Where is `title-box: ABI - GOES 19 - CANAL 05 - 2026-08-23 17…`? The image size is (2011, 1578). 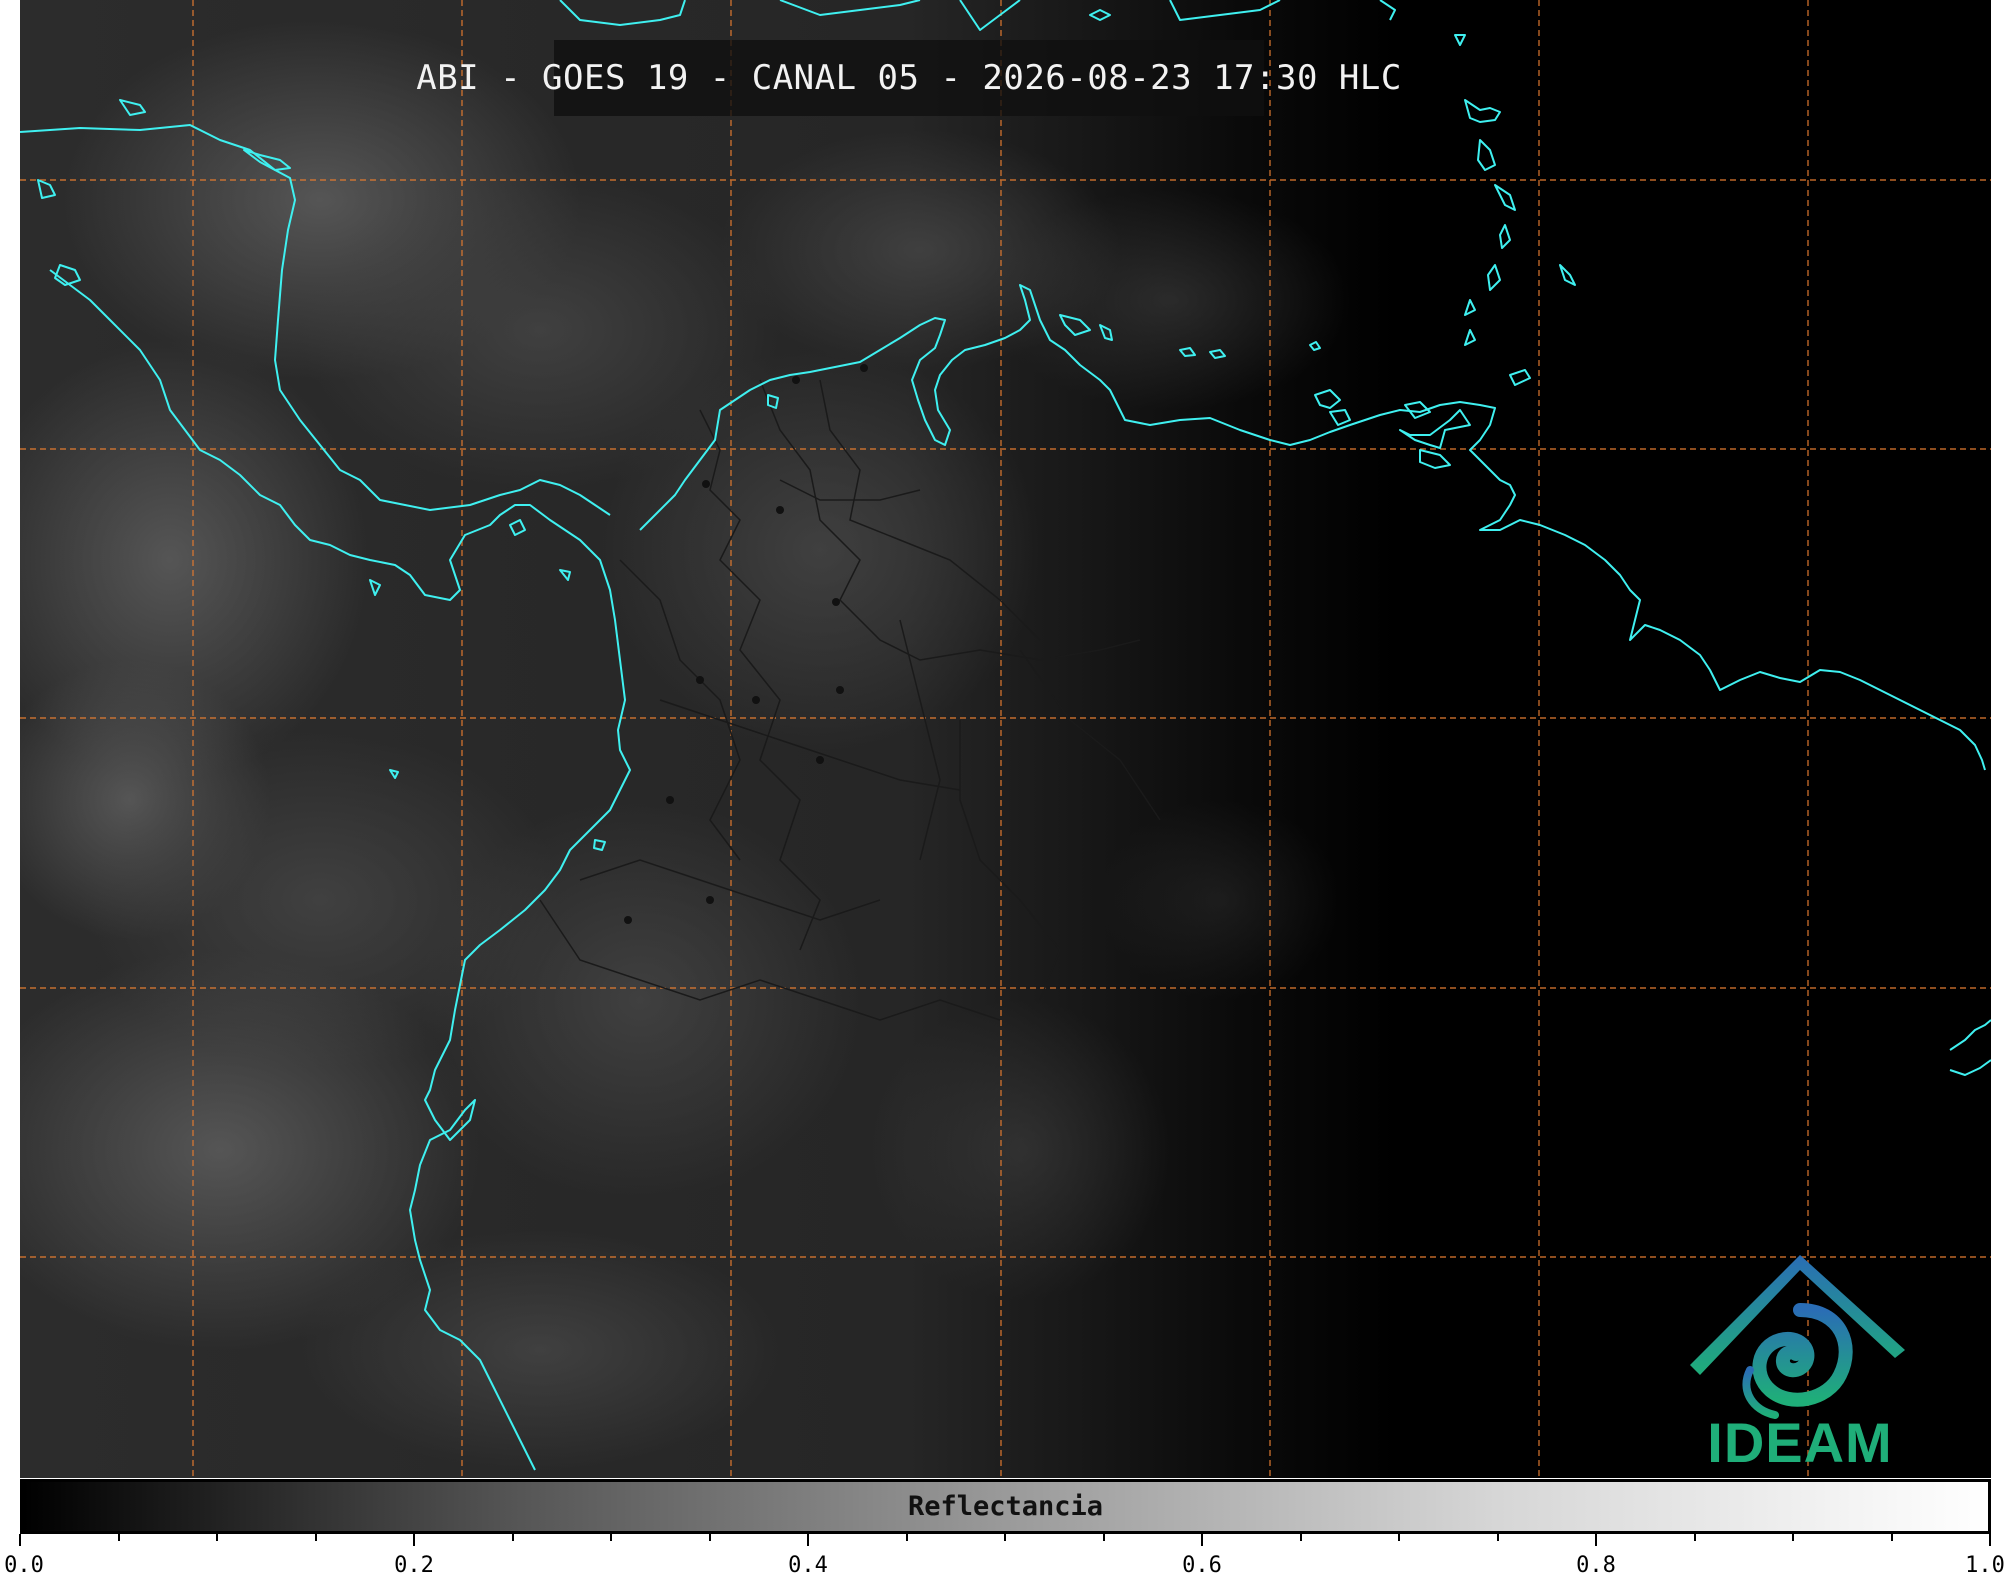 title-box: ABI - GOES 19 - CANAL 05 - 2026-08-23 17… is located at coordinates (908, 78).